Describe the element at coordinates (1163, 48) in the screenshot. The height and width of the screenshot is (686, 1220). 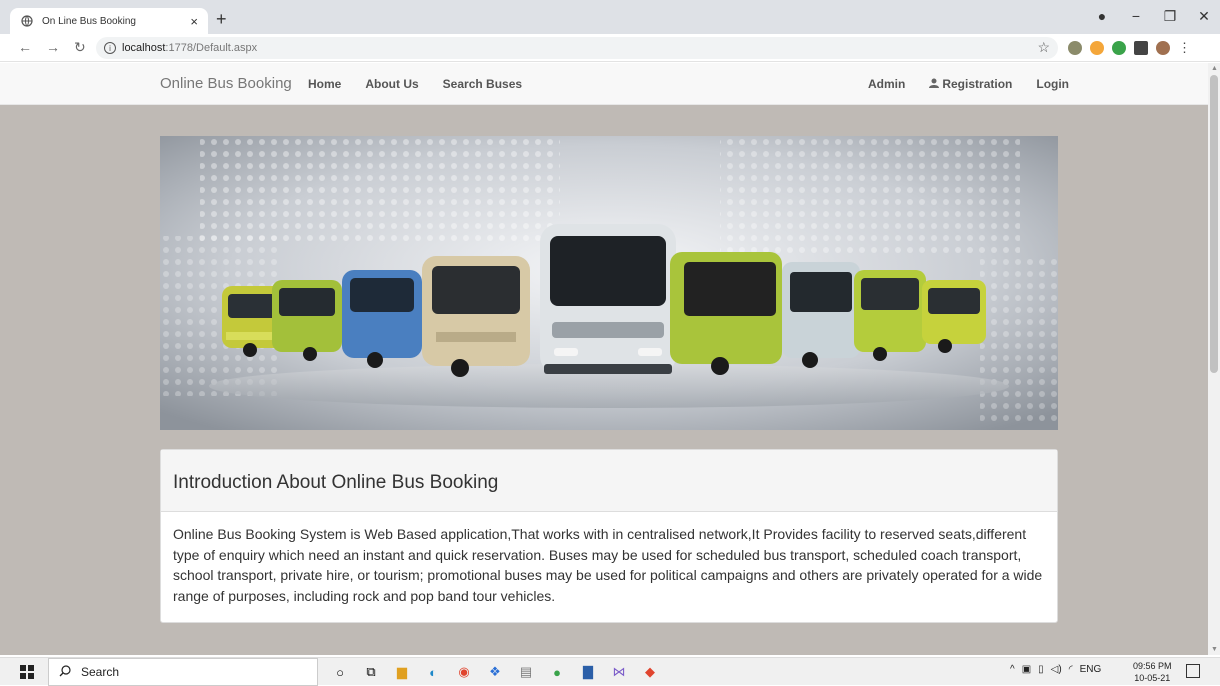
I see `avatar` at that location.